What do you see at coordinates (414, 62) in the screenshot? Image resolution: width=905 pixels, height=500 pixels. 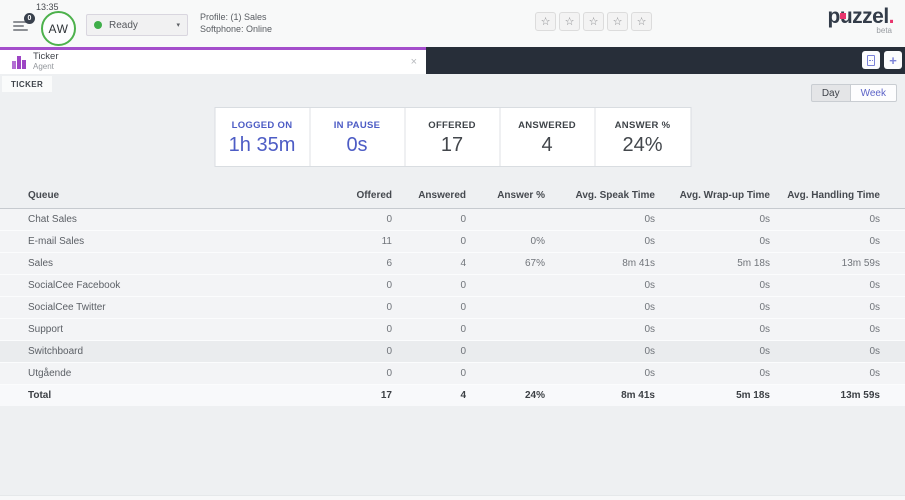 I see `close-icon: ×` at bounding box center [414, 62].